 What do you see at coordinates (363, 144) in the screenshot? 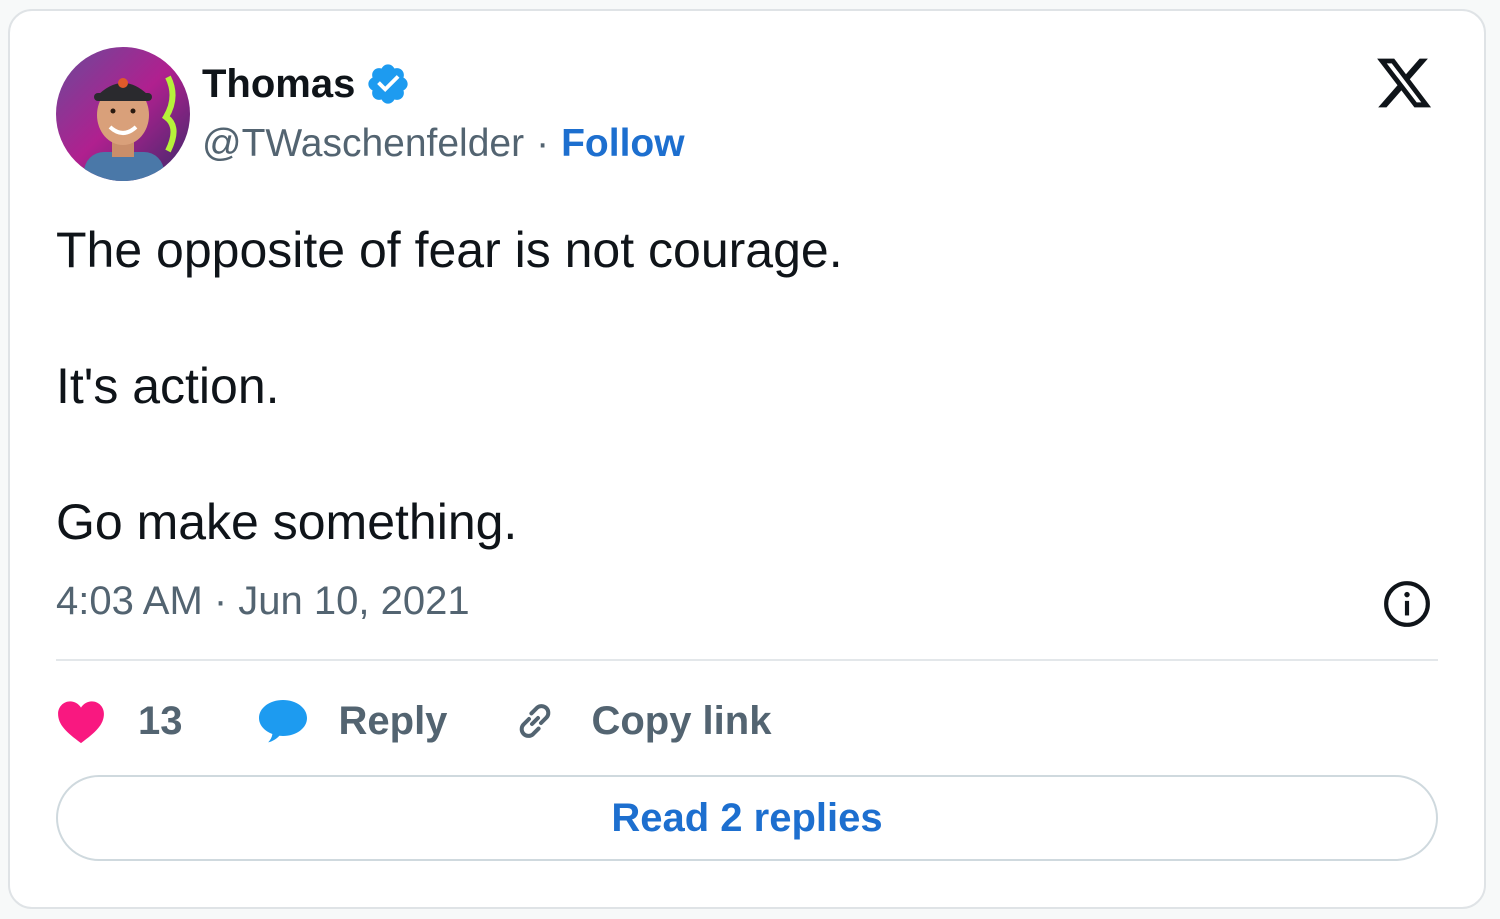
I see `author-handle: @TWaschenfelder` at bounding box center [363, 144].